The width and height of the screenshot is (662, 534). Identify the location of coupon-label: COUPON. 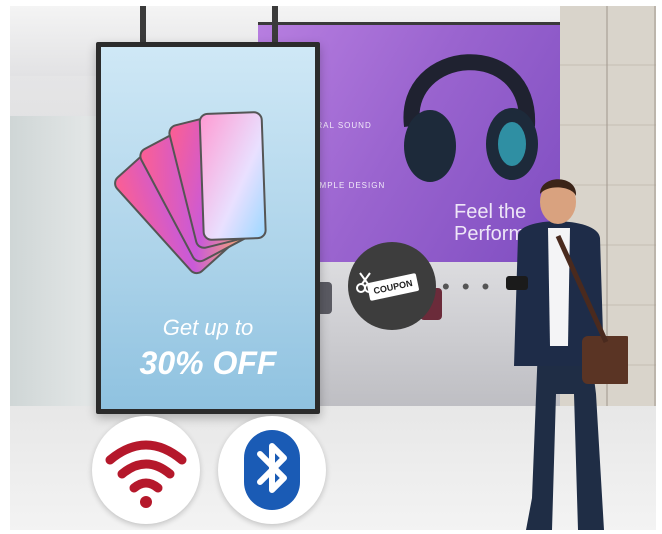
(393, 287).